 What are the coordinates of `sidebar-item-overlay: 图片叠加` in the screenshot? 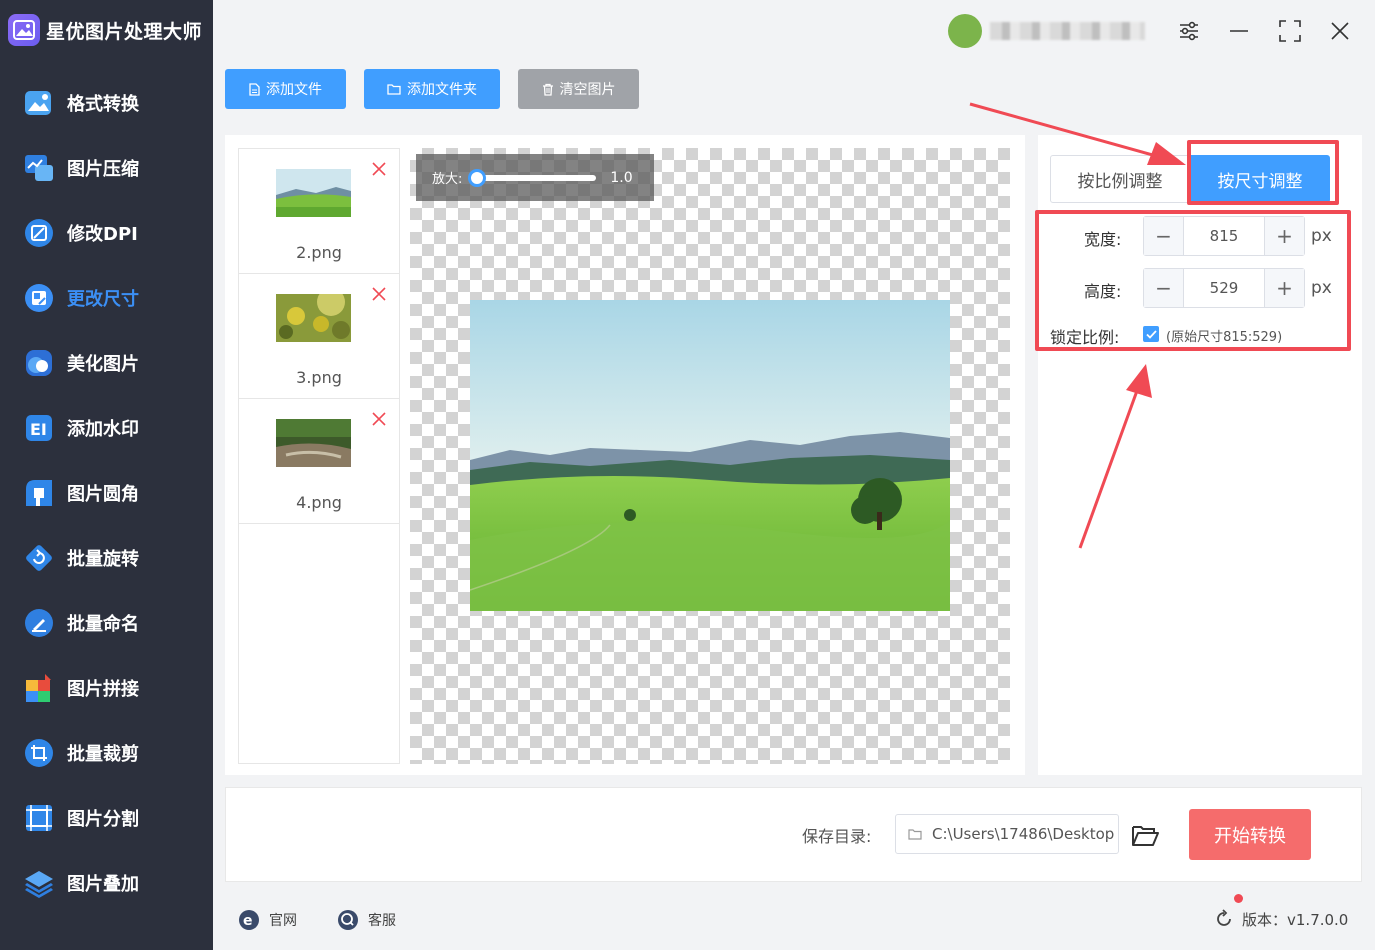 It's located at (112, 883).